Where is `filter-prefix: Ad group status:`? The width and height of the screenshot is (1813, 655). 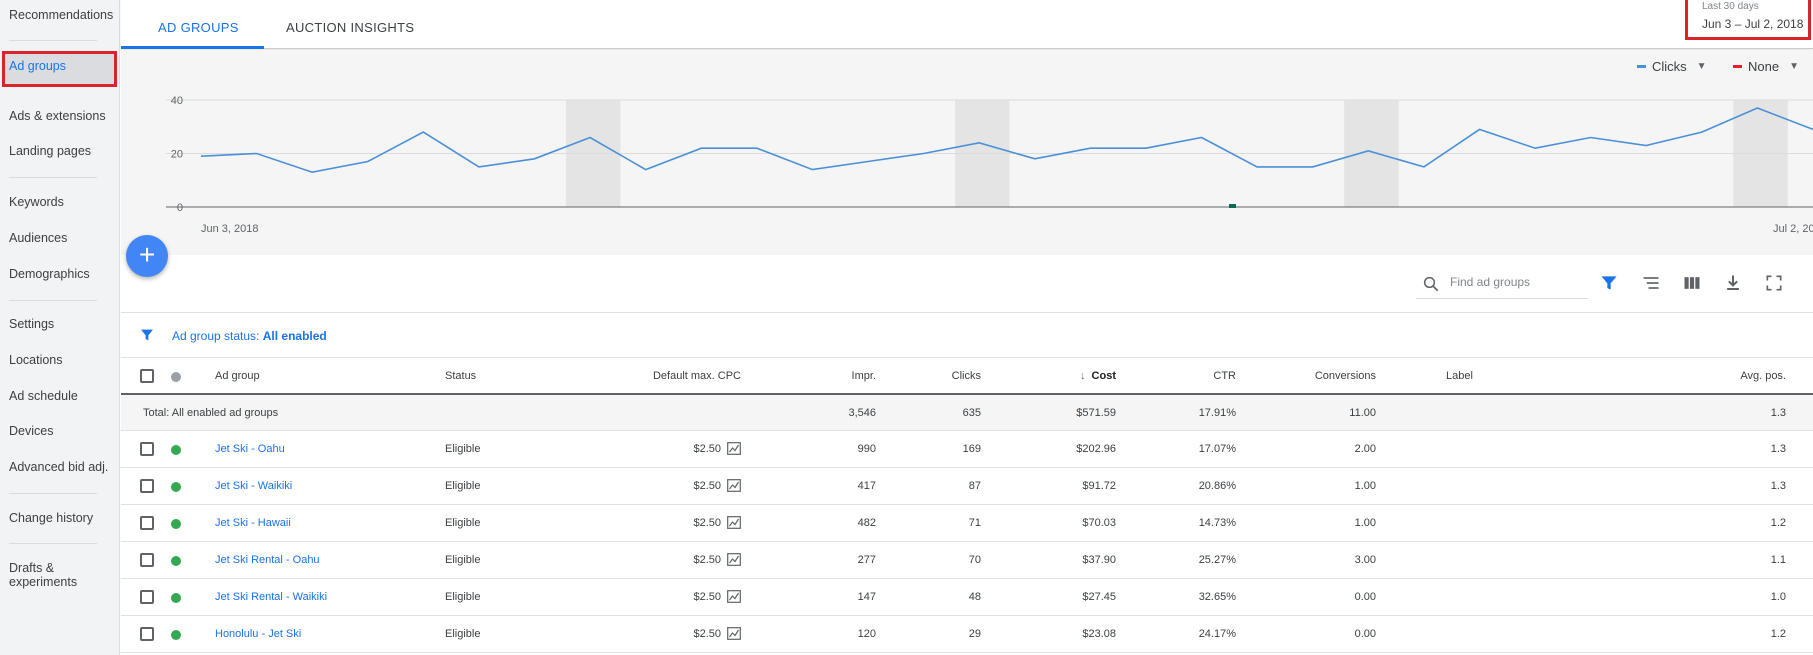
filter-prefix: Ad group status: is located at coordinates (217, 336).